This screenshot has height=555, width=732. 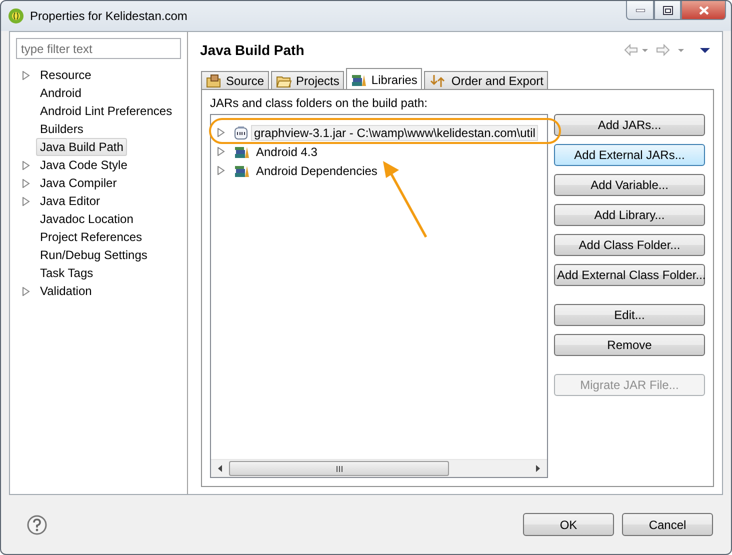 I want to click on horizontal-scrollbar, so click(x=379, y=468).